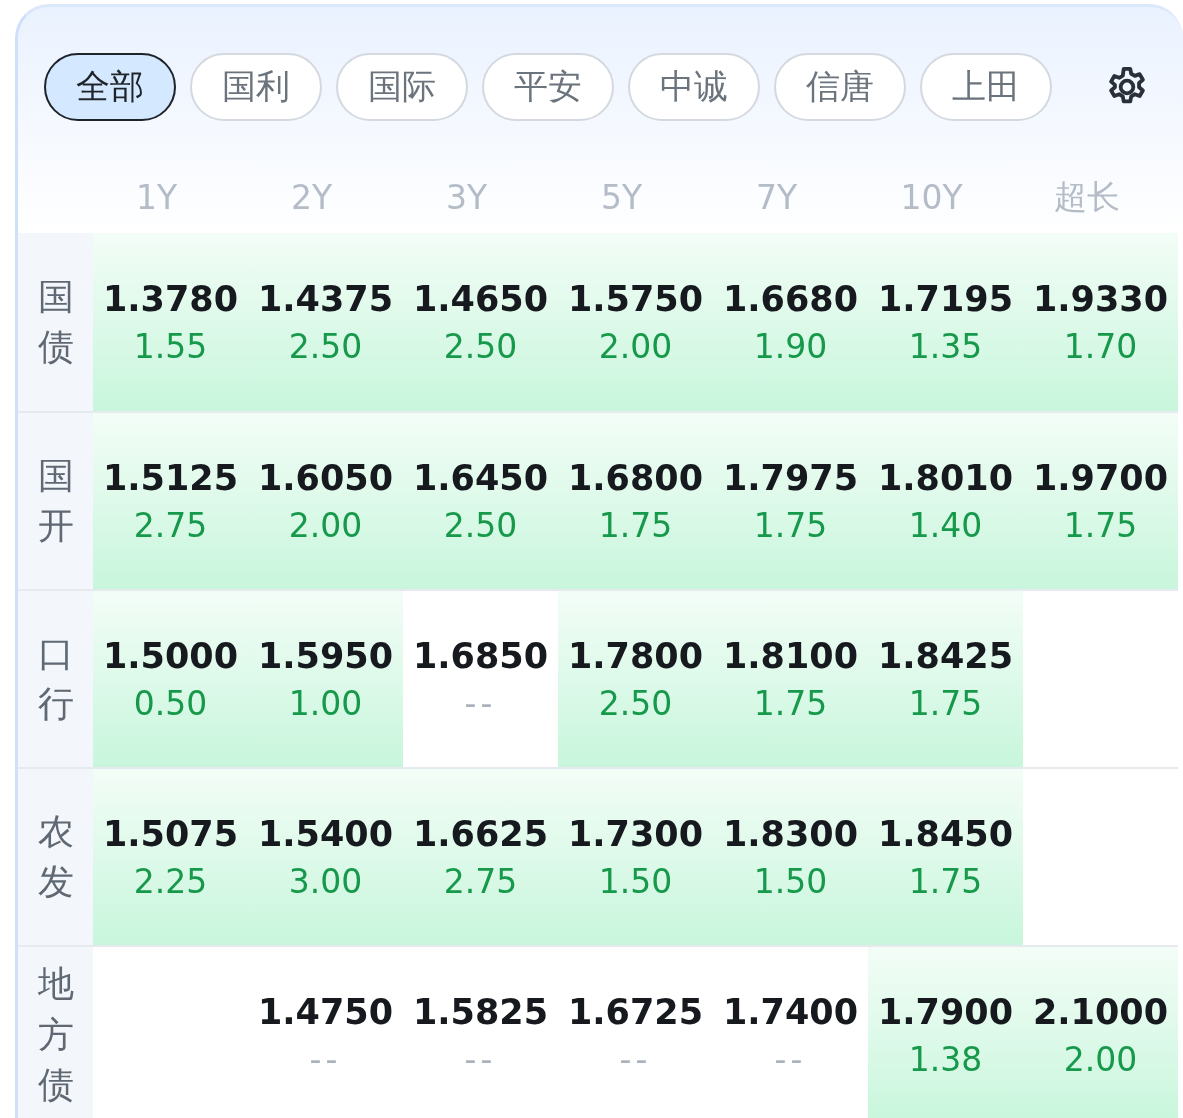 The image size is (1183, 1118). Describe the element at coordinates (256, 87) in the screenshot. I see `filter-tab: 国利` at that location.